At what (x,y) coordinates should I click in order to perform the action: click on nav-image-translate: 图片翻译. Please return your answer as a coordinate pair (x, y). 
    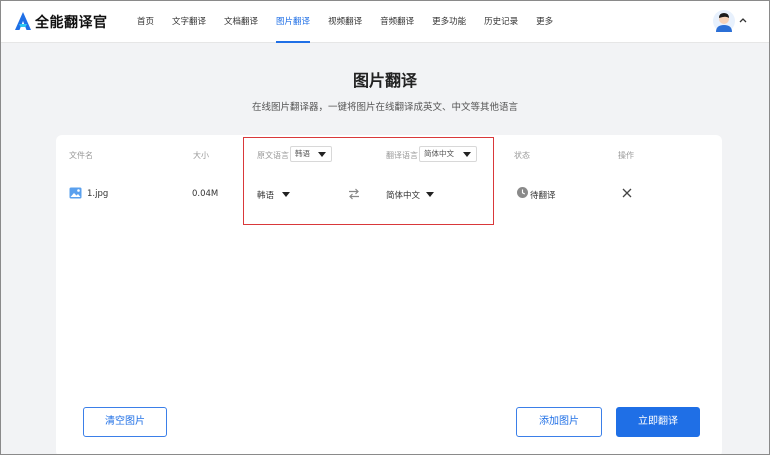
    Looking at the image, I should click on (293, 22).